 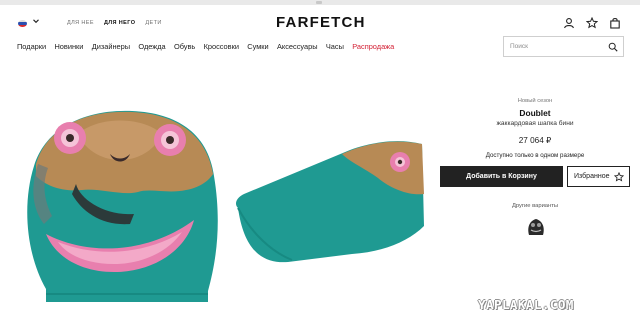 I want to click on gender-tabs: ДЛЯ НЕЕ ДЛЯ НЕГО ДЕТИ, so click(x=114, y=23).